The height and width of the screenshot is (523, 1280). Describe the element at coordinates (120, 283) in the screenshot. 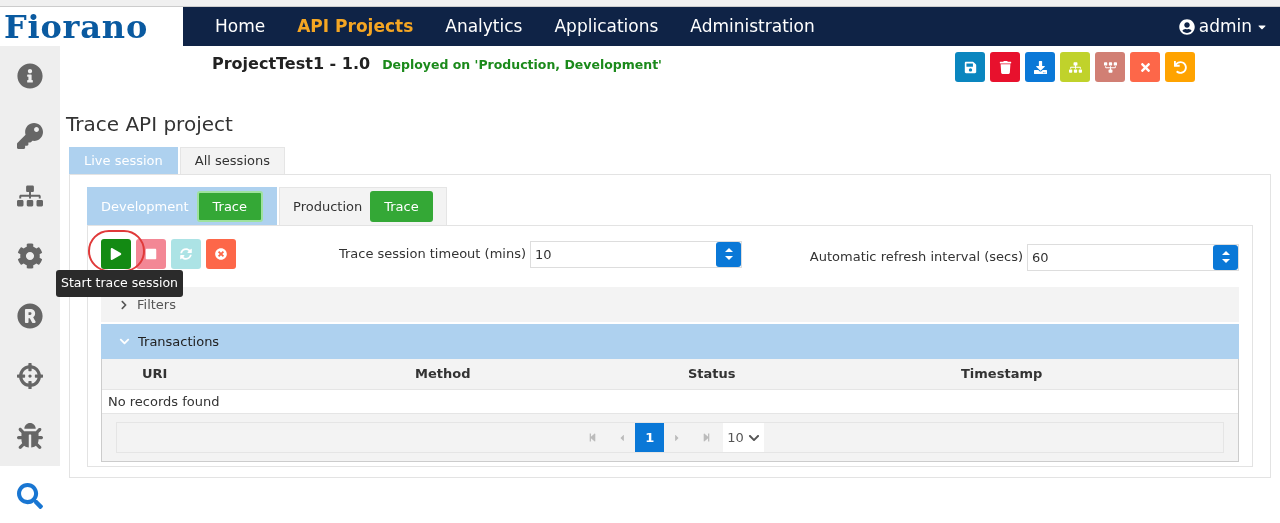

I see `tooltip: Start trace session` at that location.